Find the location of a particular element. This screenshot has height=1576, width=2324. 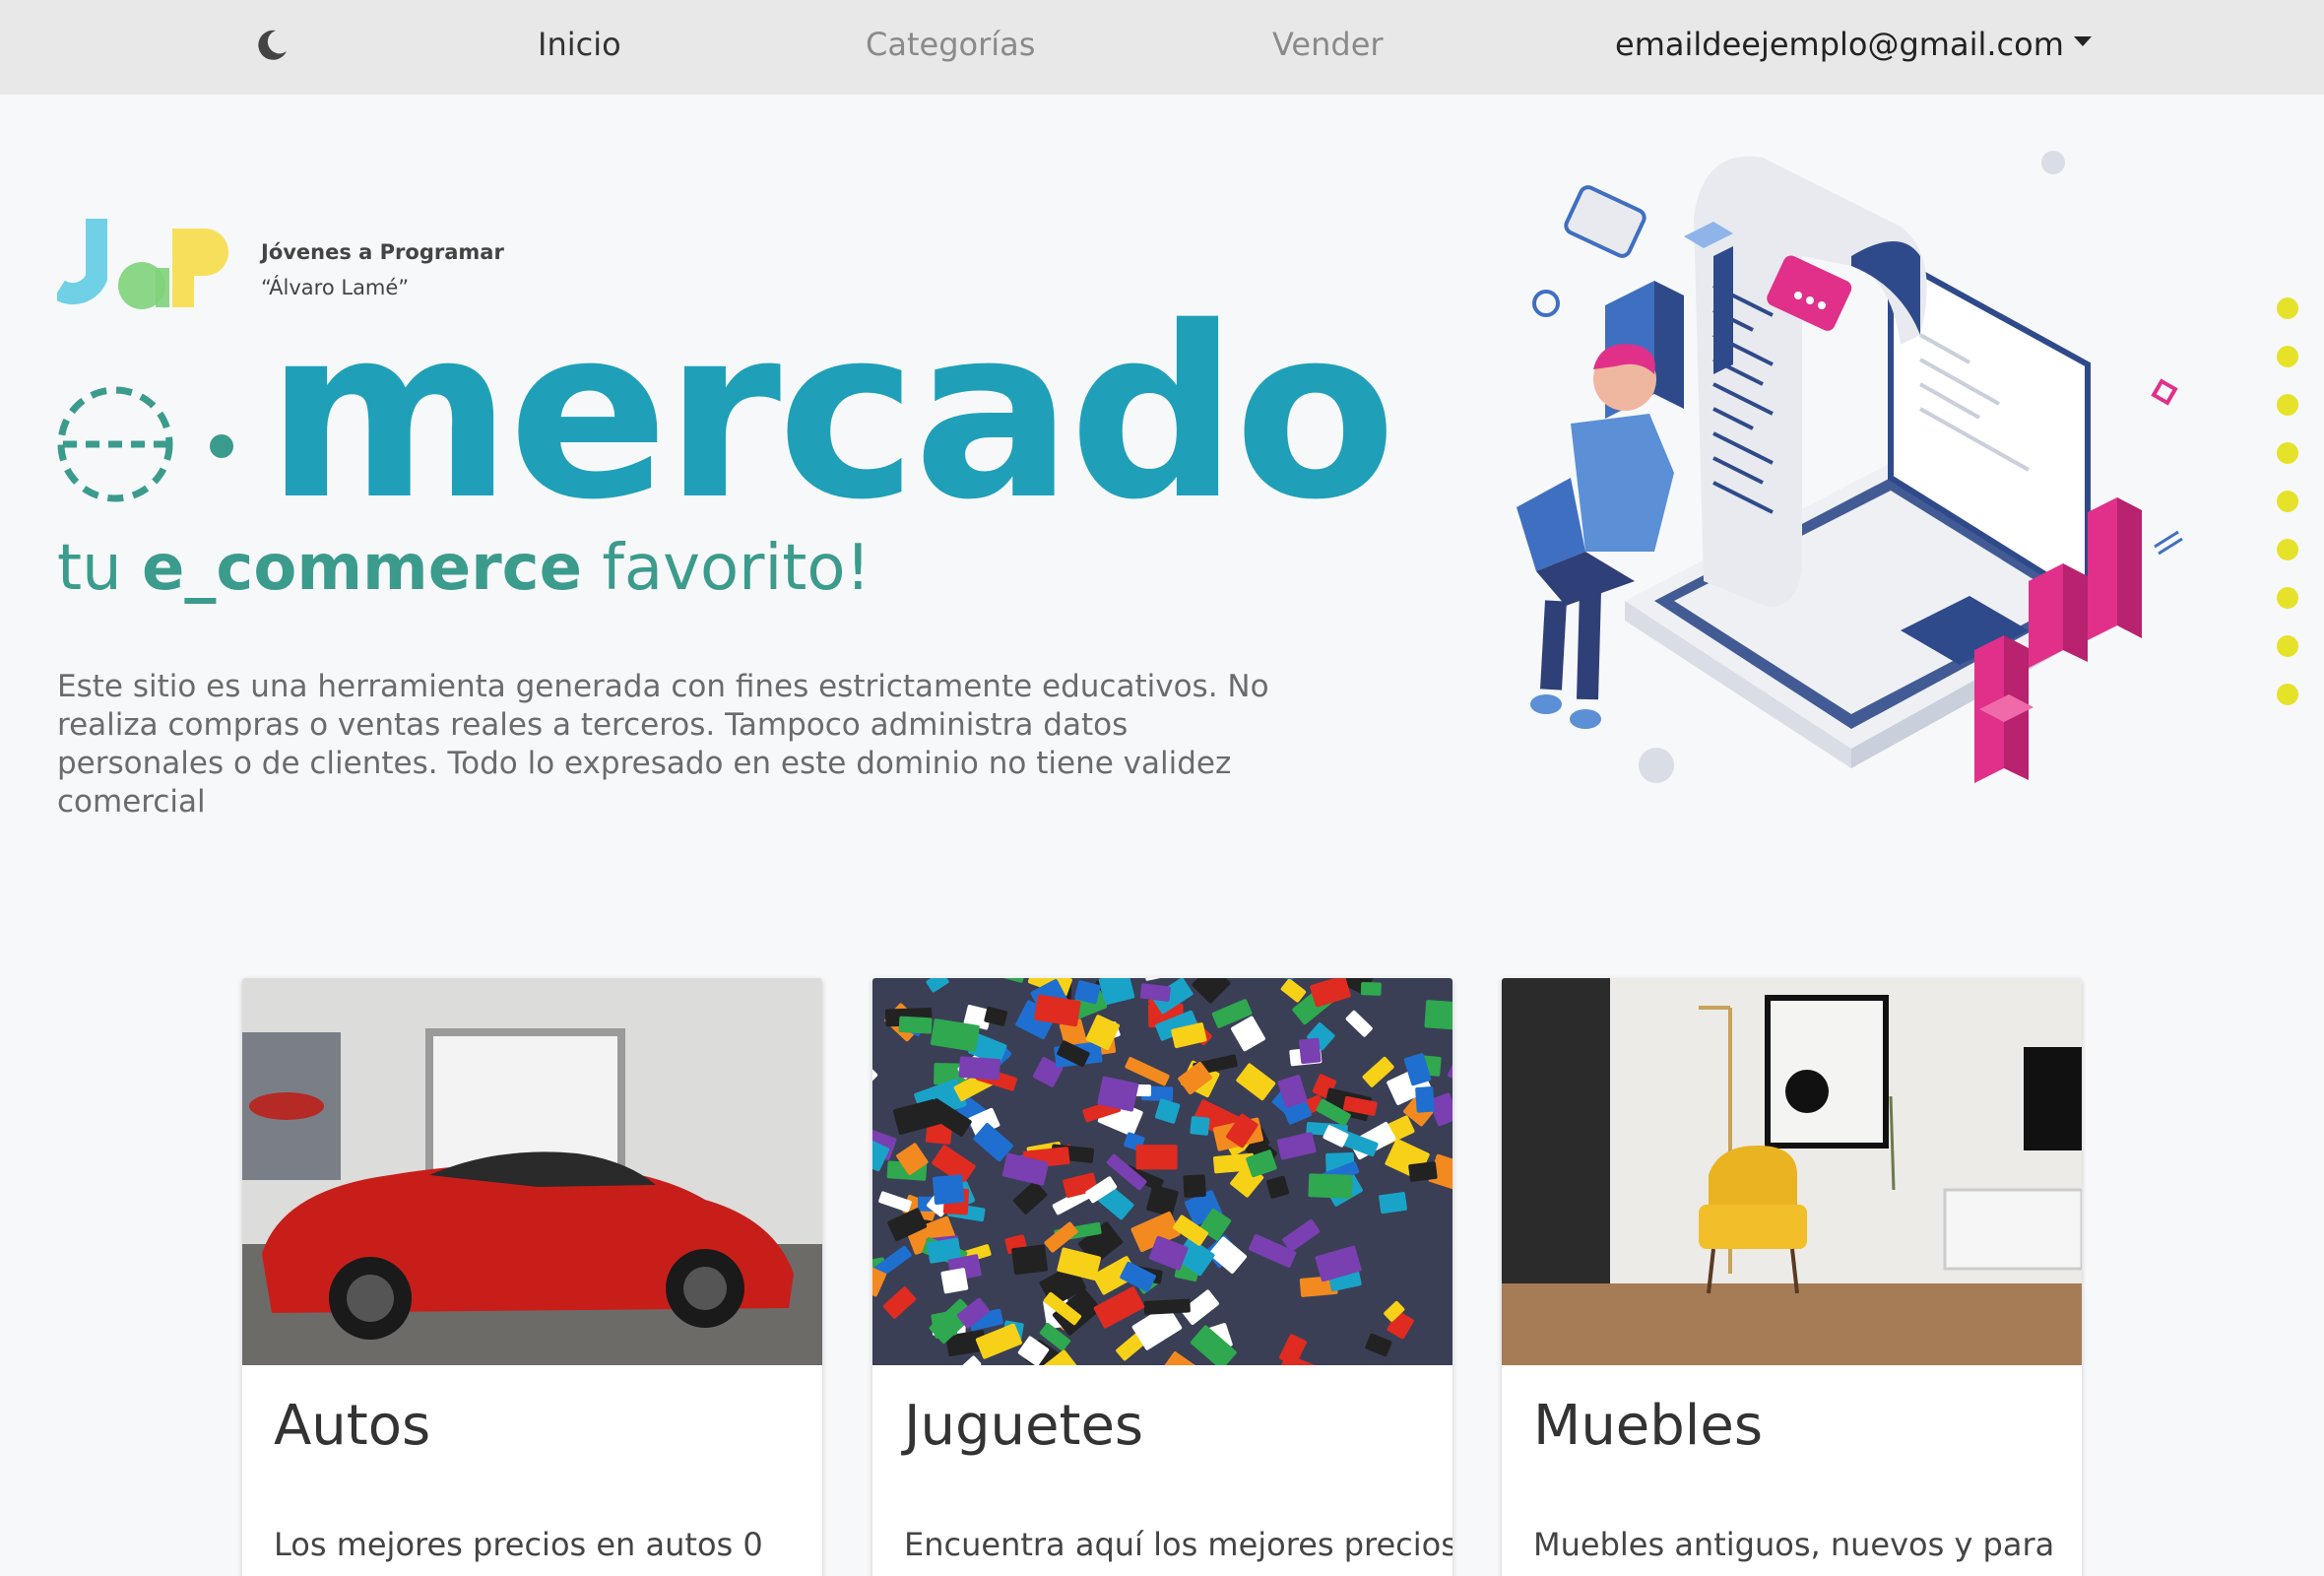

card-title: Juguetes is located at coordinates (1024, 1426).